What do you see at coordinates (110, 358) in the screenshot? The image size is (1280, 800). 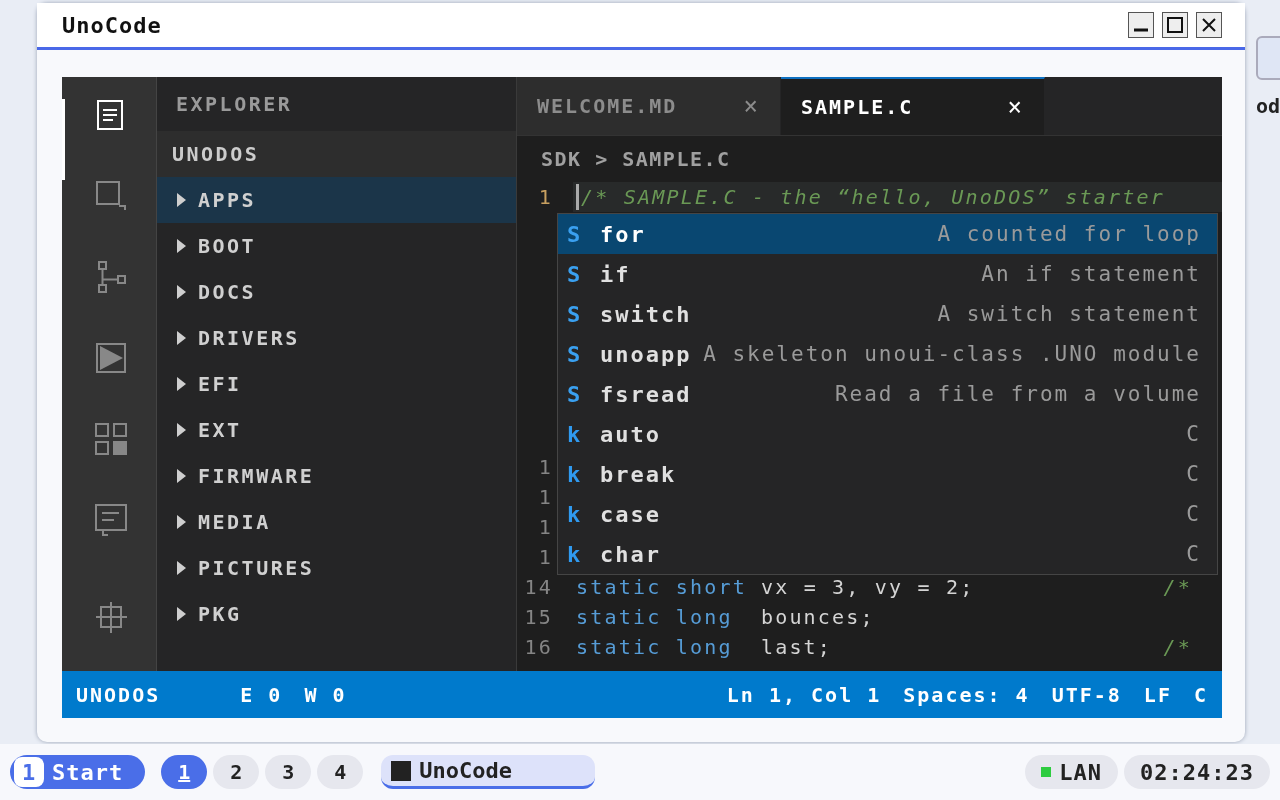 I see `run-icon` at bounding box center [110, 358].